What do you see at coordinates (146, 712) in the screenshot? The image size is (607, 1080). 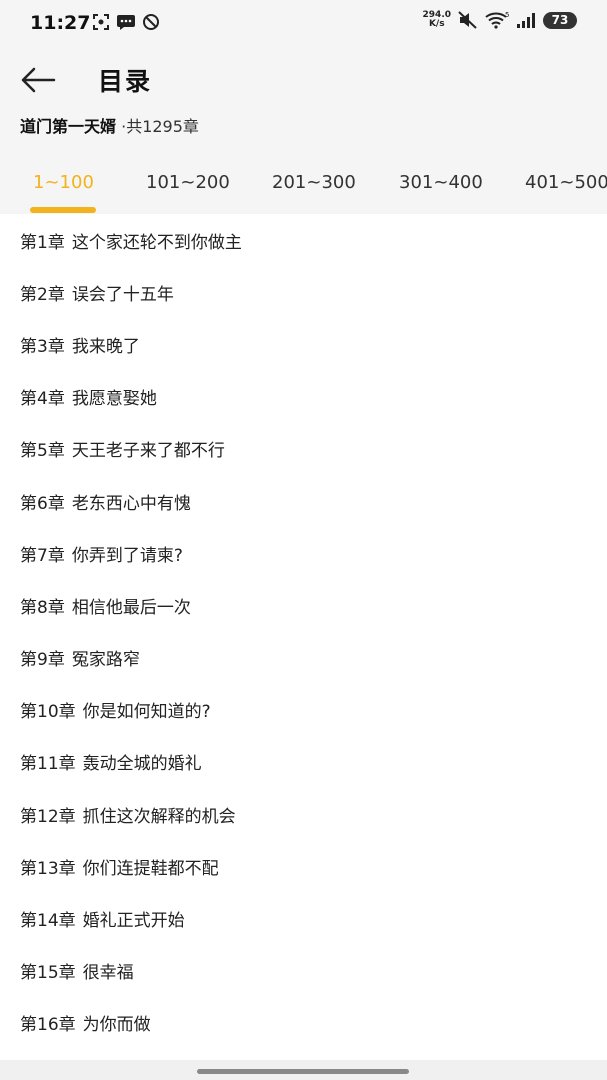 I see `chapter-title: 你是如何知道的?` at bounding box center [146, 712].